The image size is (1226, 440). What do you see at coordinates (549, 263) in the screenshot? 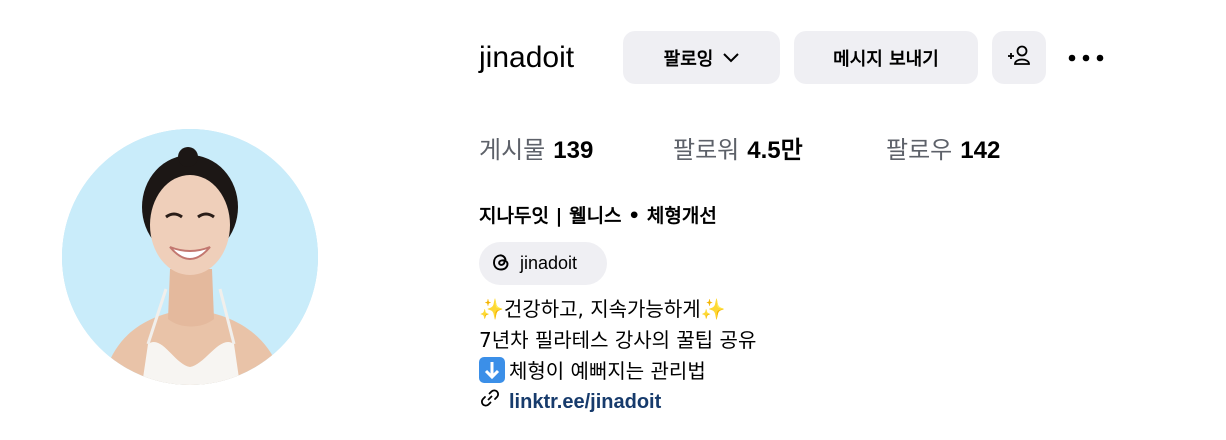
I see `threads-handle: jinadoit` at bounding box center [549, 263].